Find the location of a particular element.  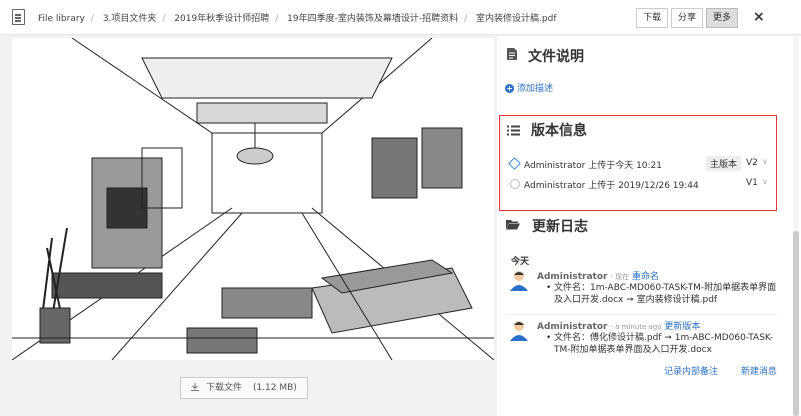

entry-action: 更新版本 is located at coordinates (682, 327).